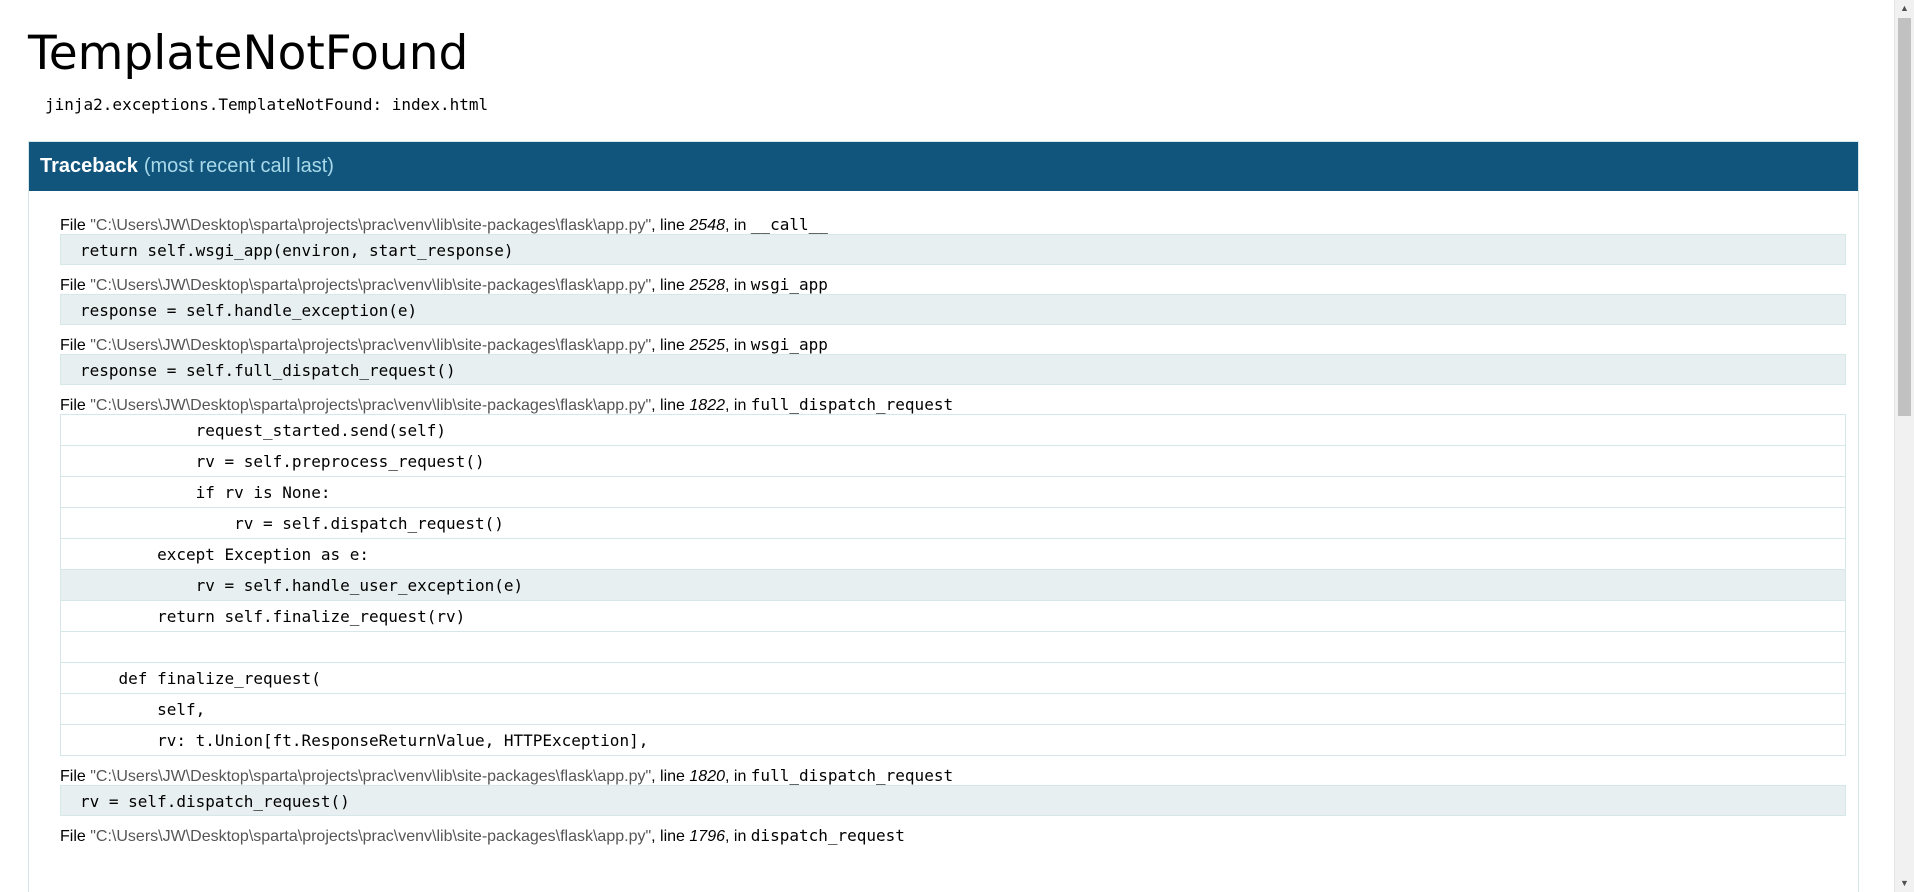 This screenshot has height=892, width=1914. Describe the element at coordinates (1904, 8) in the screenshot. I see `scroll-up-arrow-icon: ▲` at that location.